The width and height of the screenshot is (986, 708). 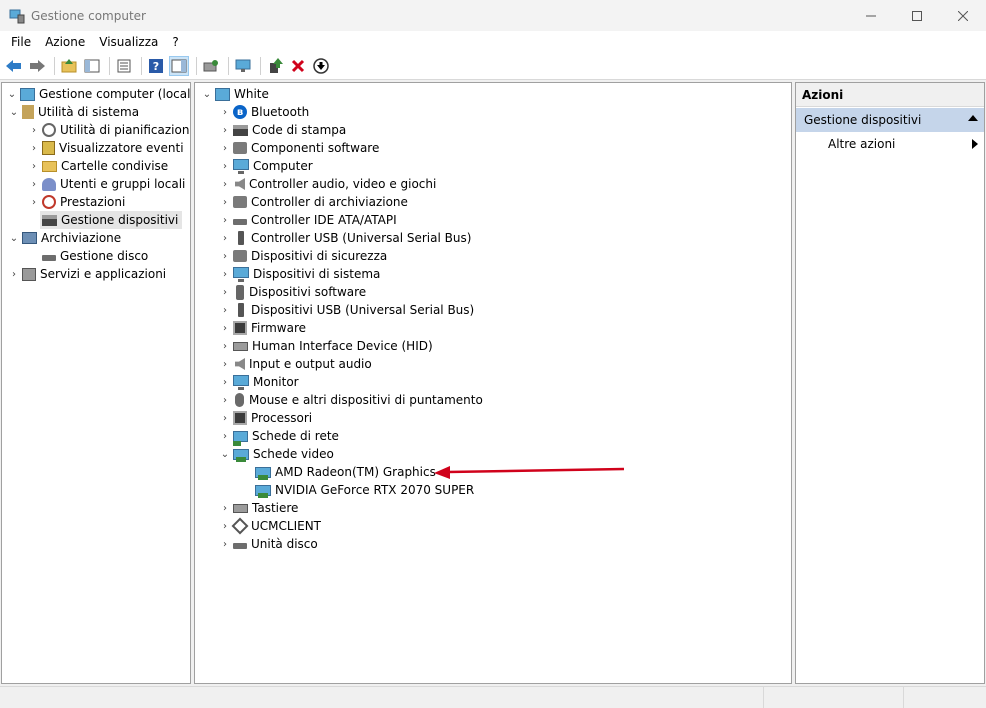 I want to click on back-button, so click(x=14, y=66).